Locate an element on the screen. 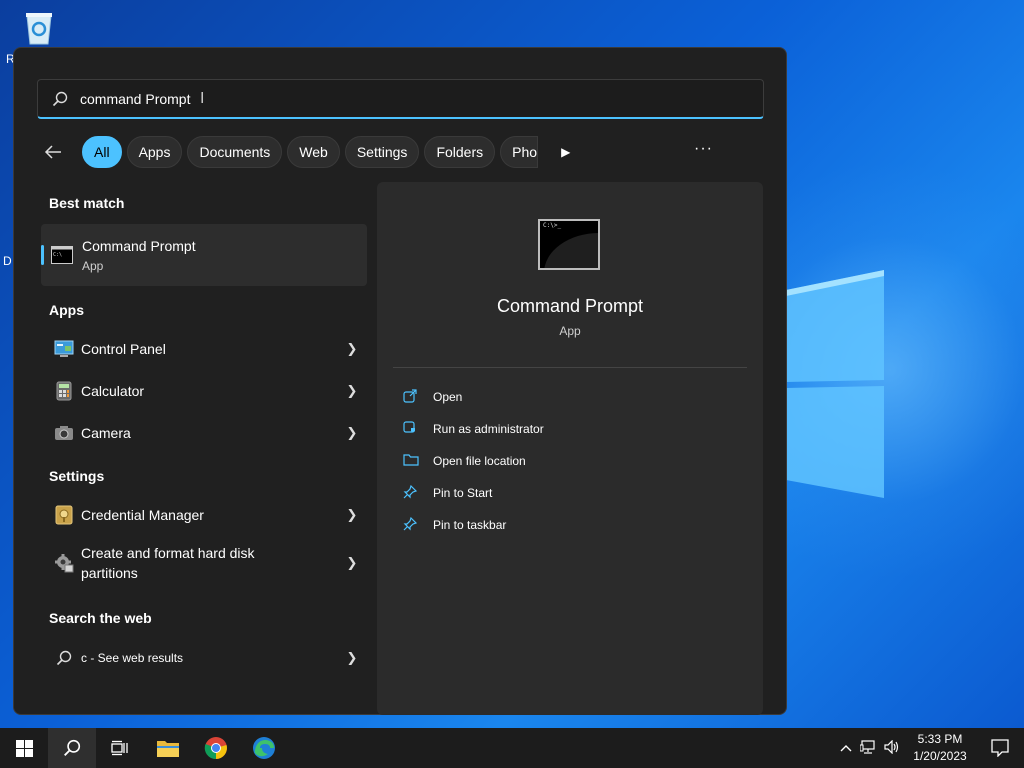  settings-heading: Settings is located at coordinates (77, 476).